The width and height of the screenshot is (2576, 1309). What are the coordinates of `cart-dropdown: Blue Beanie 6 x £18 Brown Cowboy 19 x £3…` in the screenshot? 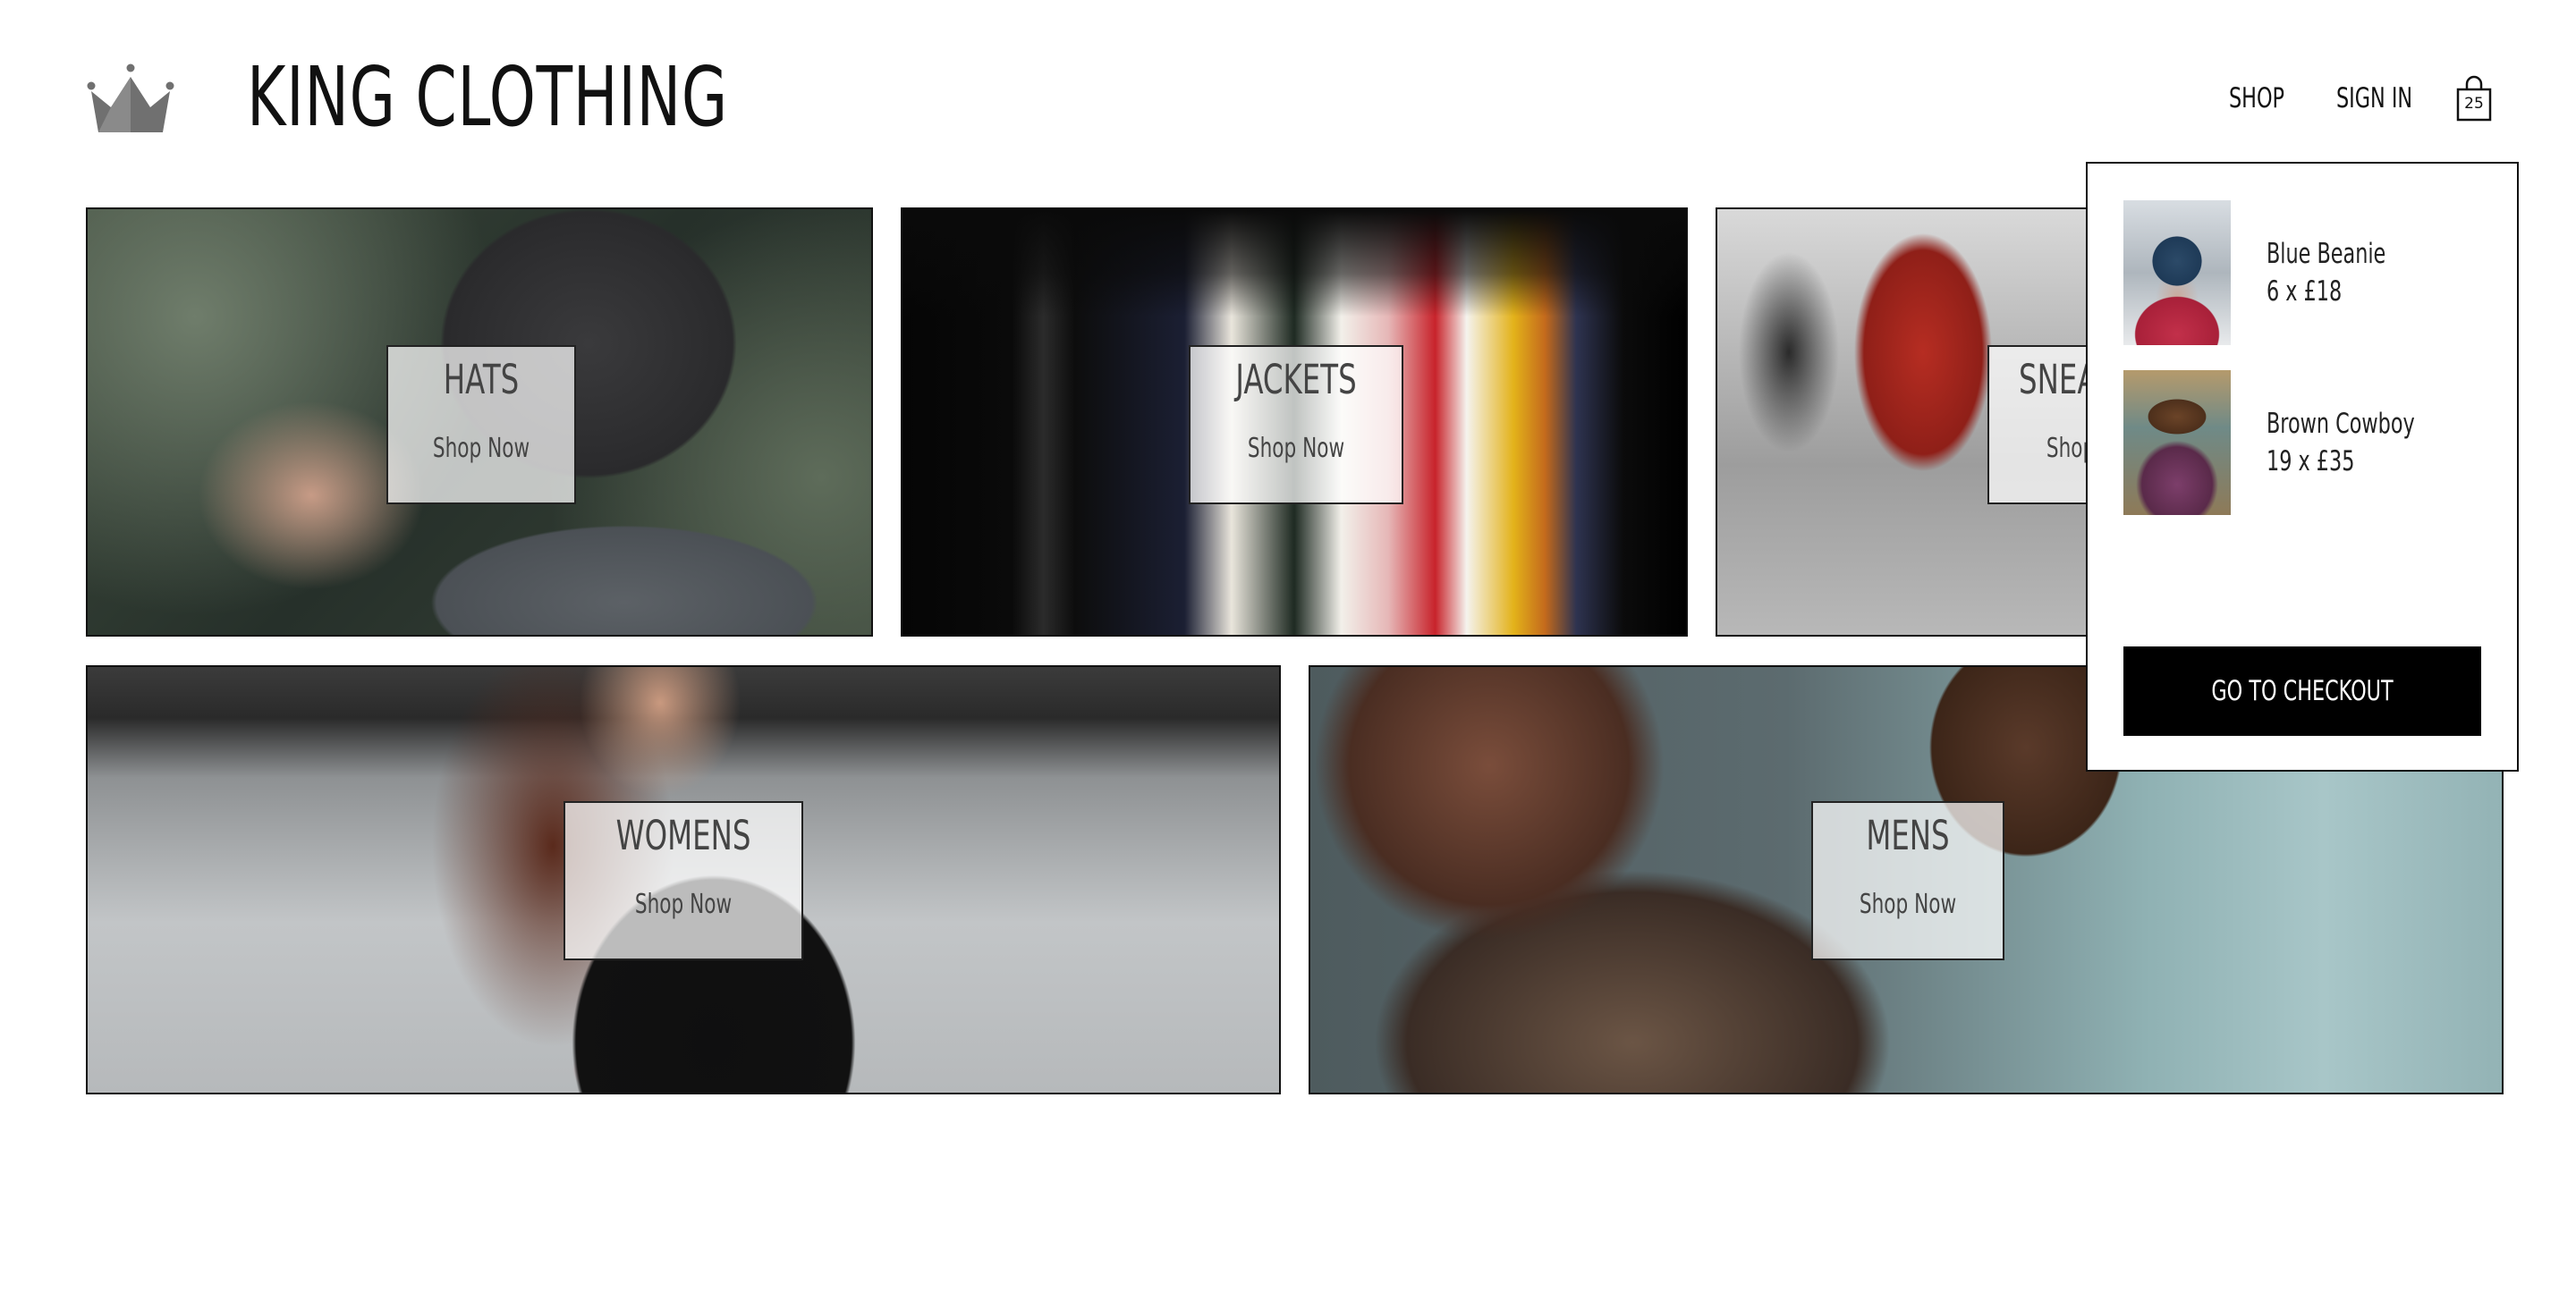 It's located at (2302, 467).